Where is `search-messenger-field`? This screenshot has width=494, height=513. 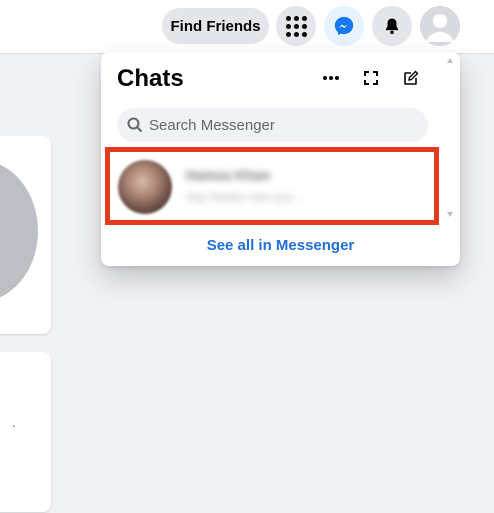 search-messenger-field is located at coordinates (272, 125).